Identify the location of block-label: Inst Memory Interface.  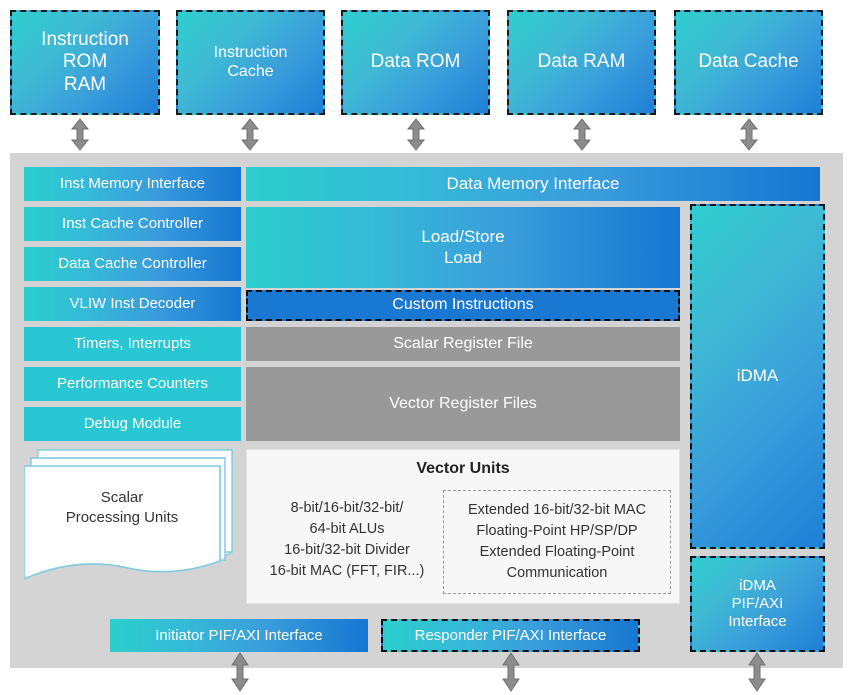
(132, 184).